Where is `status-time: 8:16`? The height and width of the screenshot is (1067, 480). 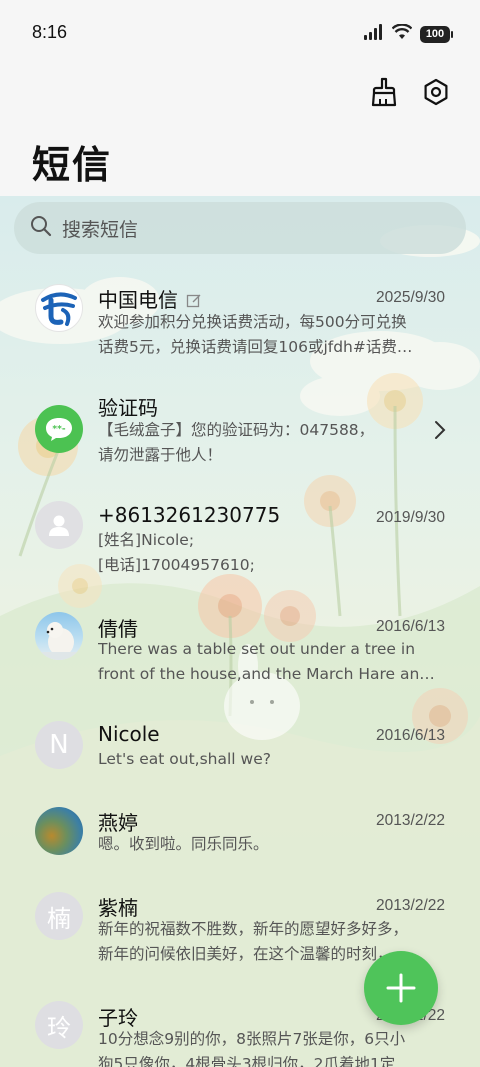
status-time: 8:16 is located at coordinates (50, 32).